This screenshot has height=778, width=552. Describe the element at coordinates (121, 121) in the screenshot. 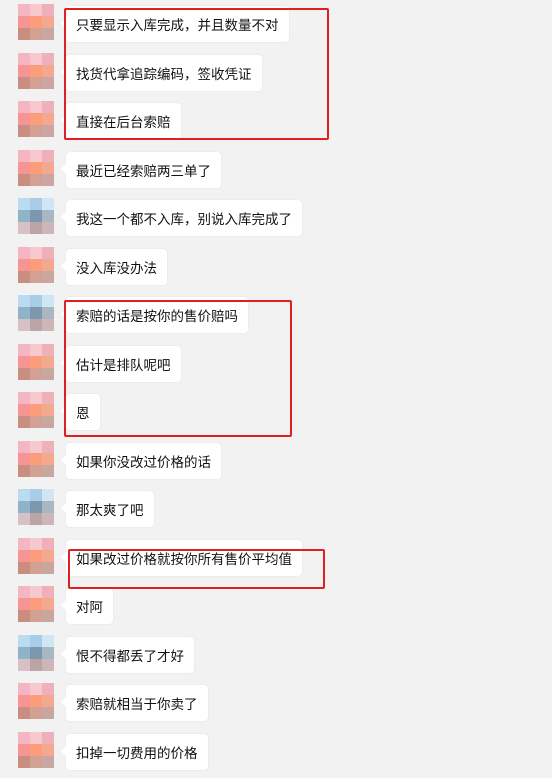

I see `message-bubble: 直接在后台索赔` at that location.